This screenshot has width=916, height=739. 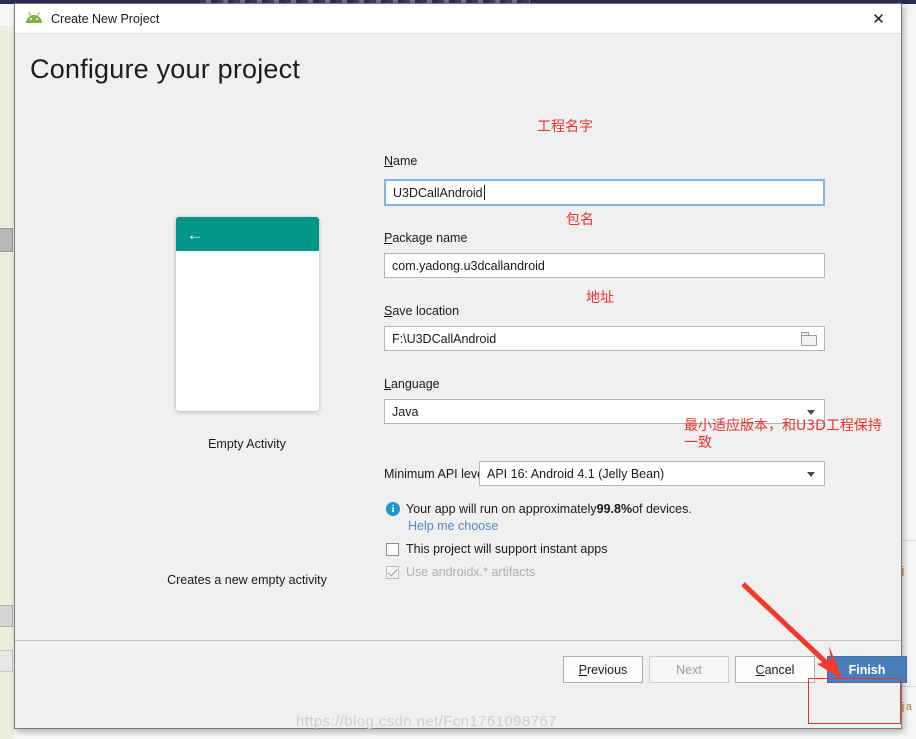 What do you see at coordinates (689, 669) in the screenshot?
I see `next-button: Next` at bounding box center [689, 669].